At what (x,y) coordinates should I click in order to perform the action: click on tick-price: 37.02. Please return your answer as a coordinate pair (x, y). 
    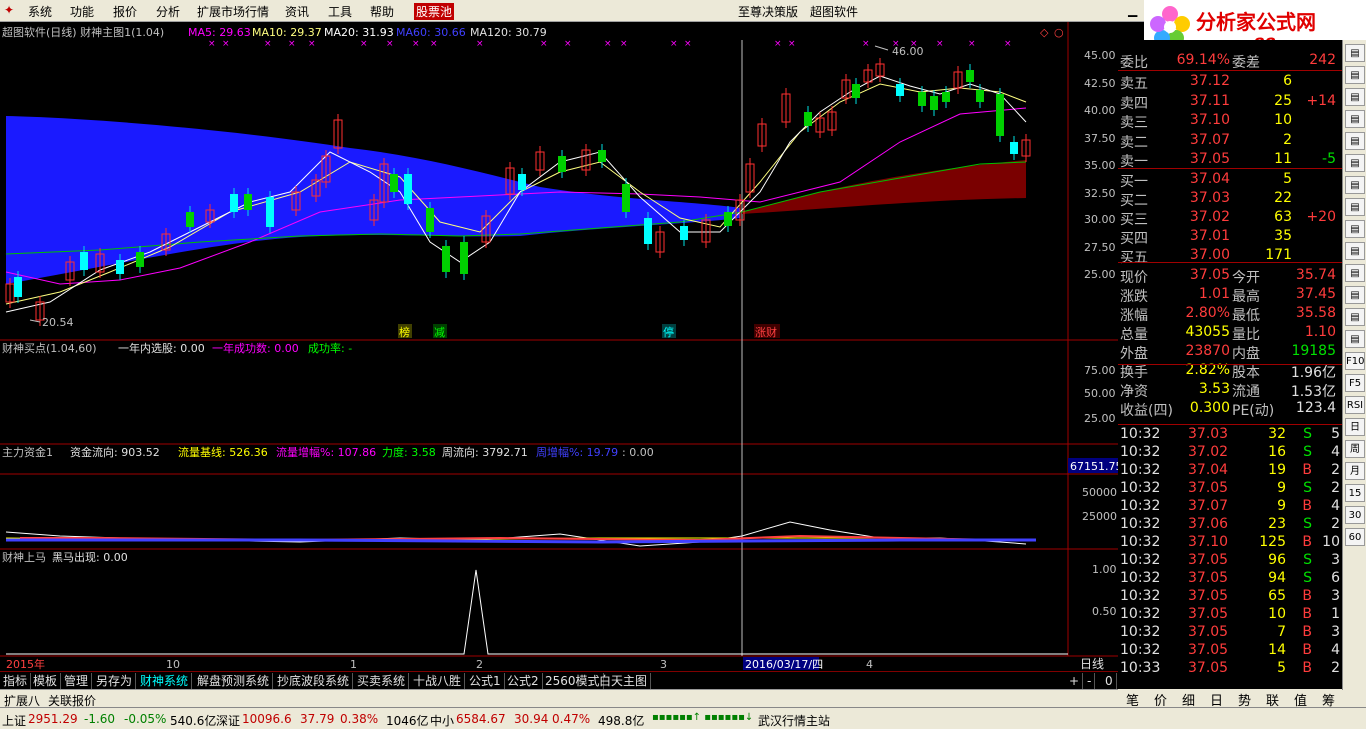
    Looking at the image, I should click on (1208, 452).